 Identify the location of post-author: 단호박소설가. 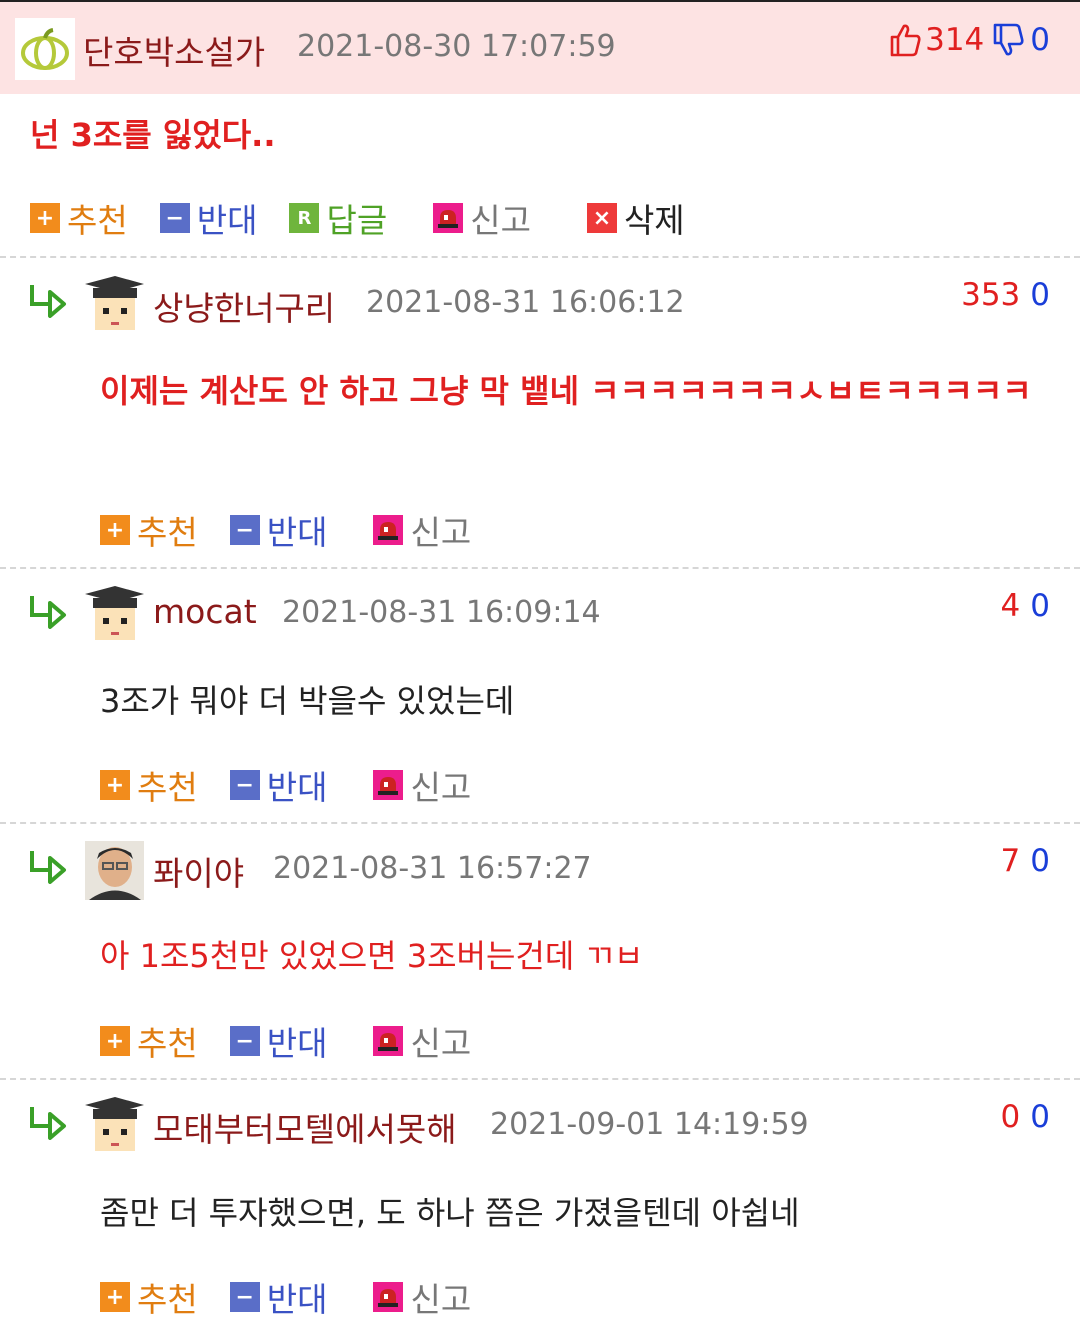
(174, 50).